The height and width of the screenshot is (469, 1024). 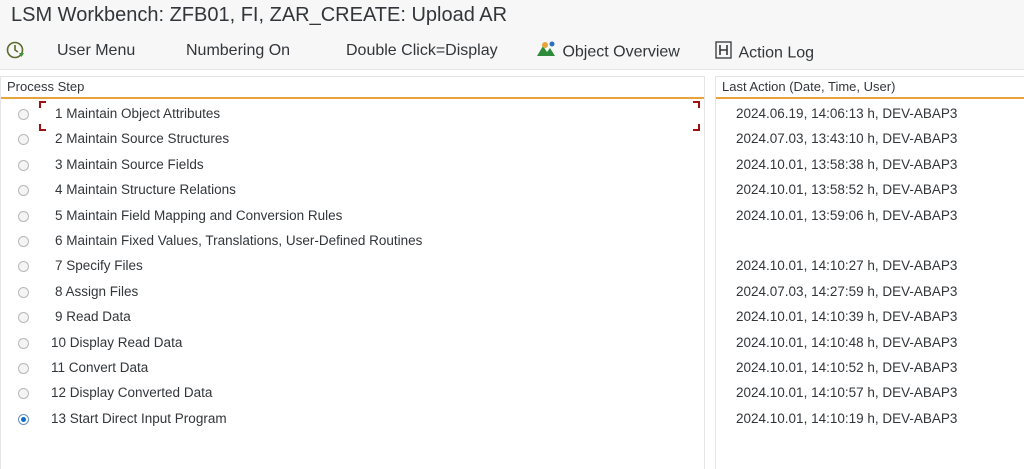 I want to click on last-action-row: 2024.10.01, 13:58:52 h, DEV-ABAP3, so click(x=870, y=191).